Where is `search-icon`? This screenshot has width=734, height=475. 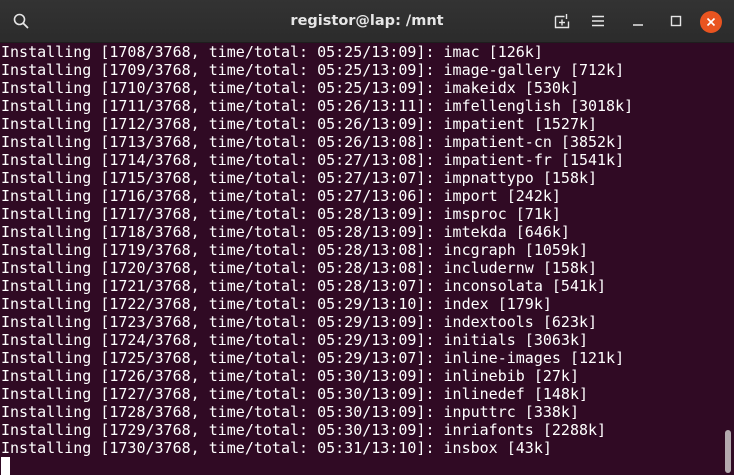
search-icon is located at coordinates (21, 21).